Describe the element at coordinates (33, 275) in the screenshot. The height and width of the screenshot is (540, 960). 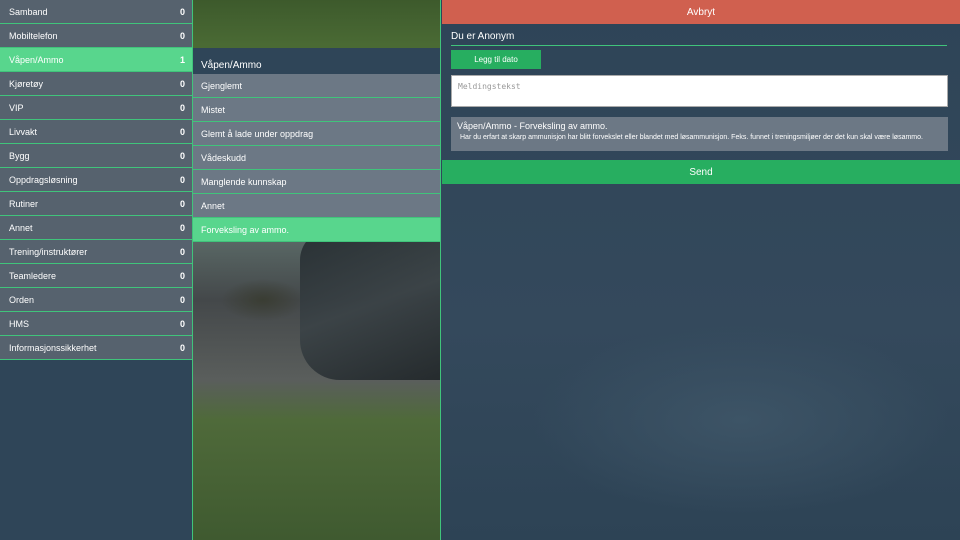
I see `category-label: Teamledere` at that location.